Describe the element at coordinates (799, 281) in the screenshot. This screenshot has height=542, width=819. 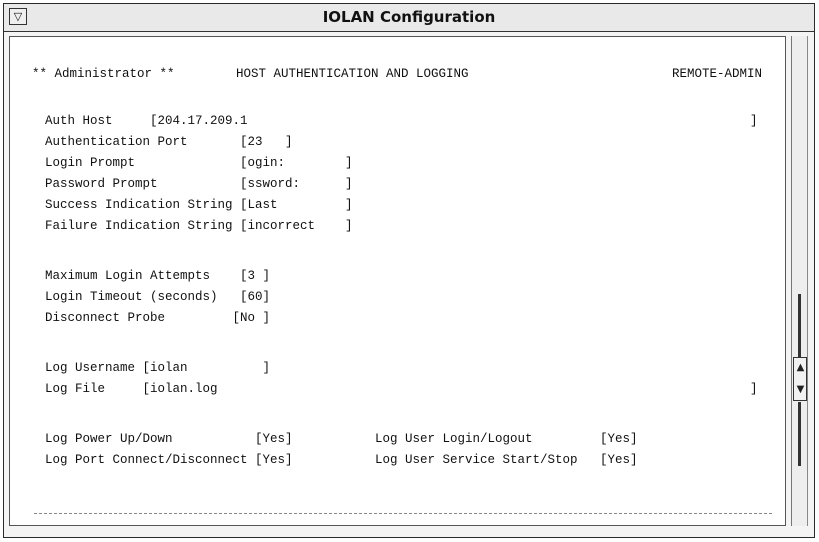
I see `vertical-scrollbar: ▲ ▼` at that location.